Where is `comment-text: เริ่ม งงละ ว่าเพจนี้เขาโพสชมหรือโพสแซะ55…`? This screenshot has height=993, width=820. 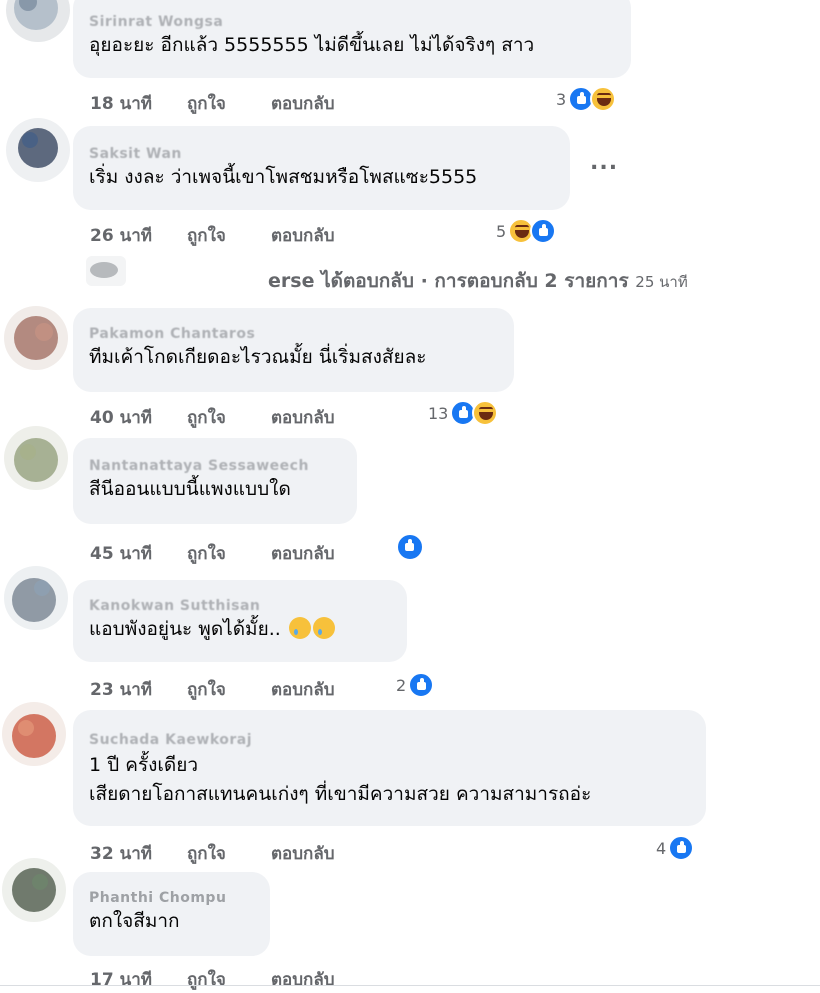
comment-text: เริ่ม งงละ ว่าเพจนี้เขาโพสชมหรือโพสแซะ55… is located at coordinates (283, 177).